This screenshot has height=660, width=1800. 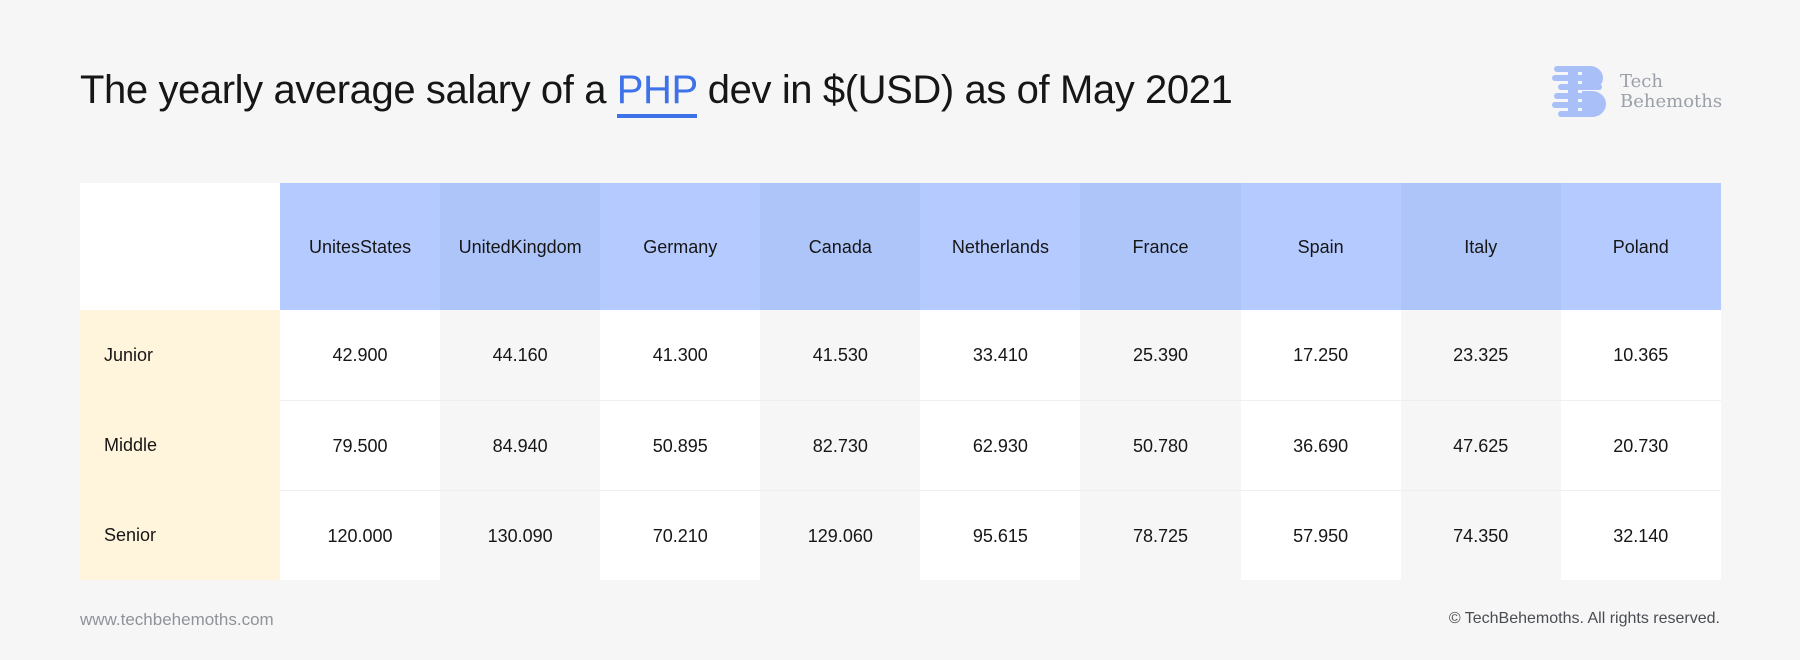 I want to click on column-header-line: Unites, so click(x=335, y=246).